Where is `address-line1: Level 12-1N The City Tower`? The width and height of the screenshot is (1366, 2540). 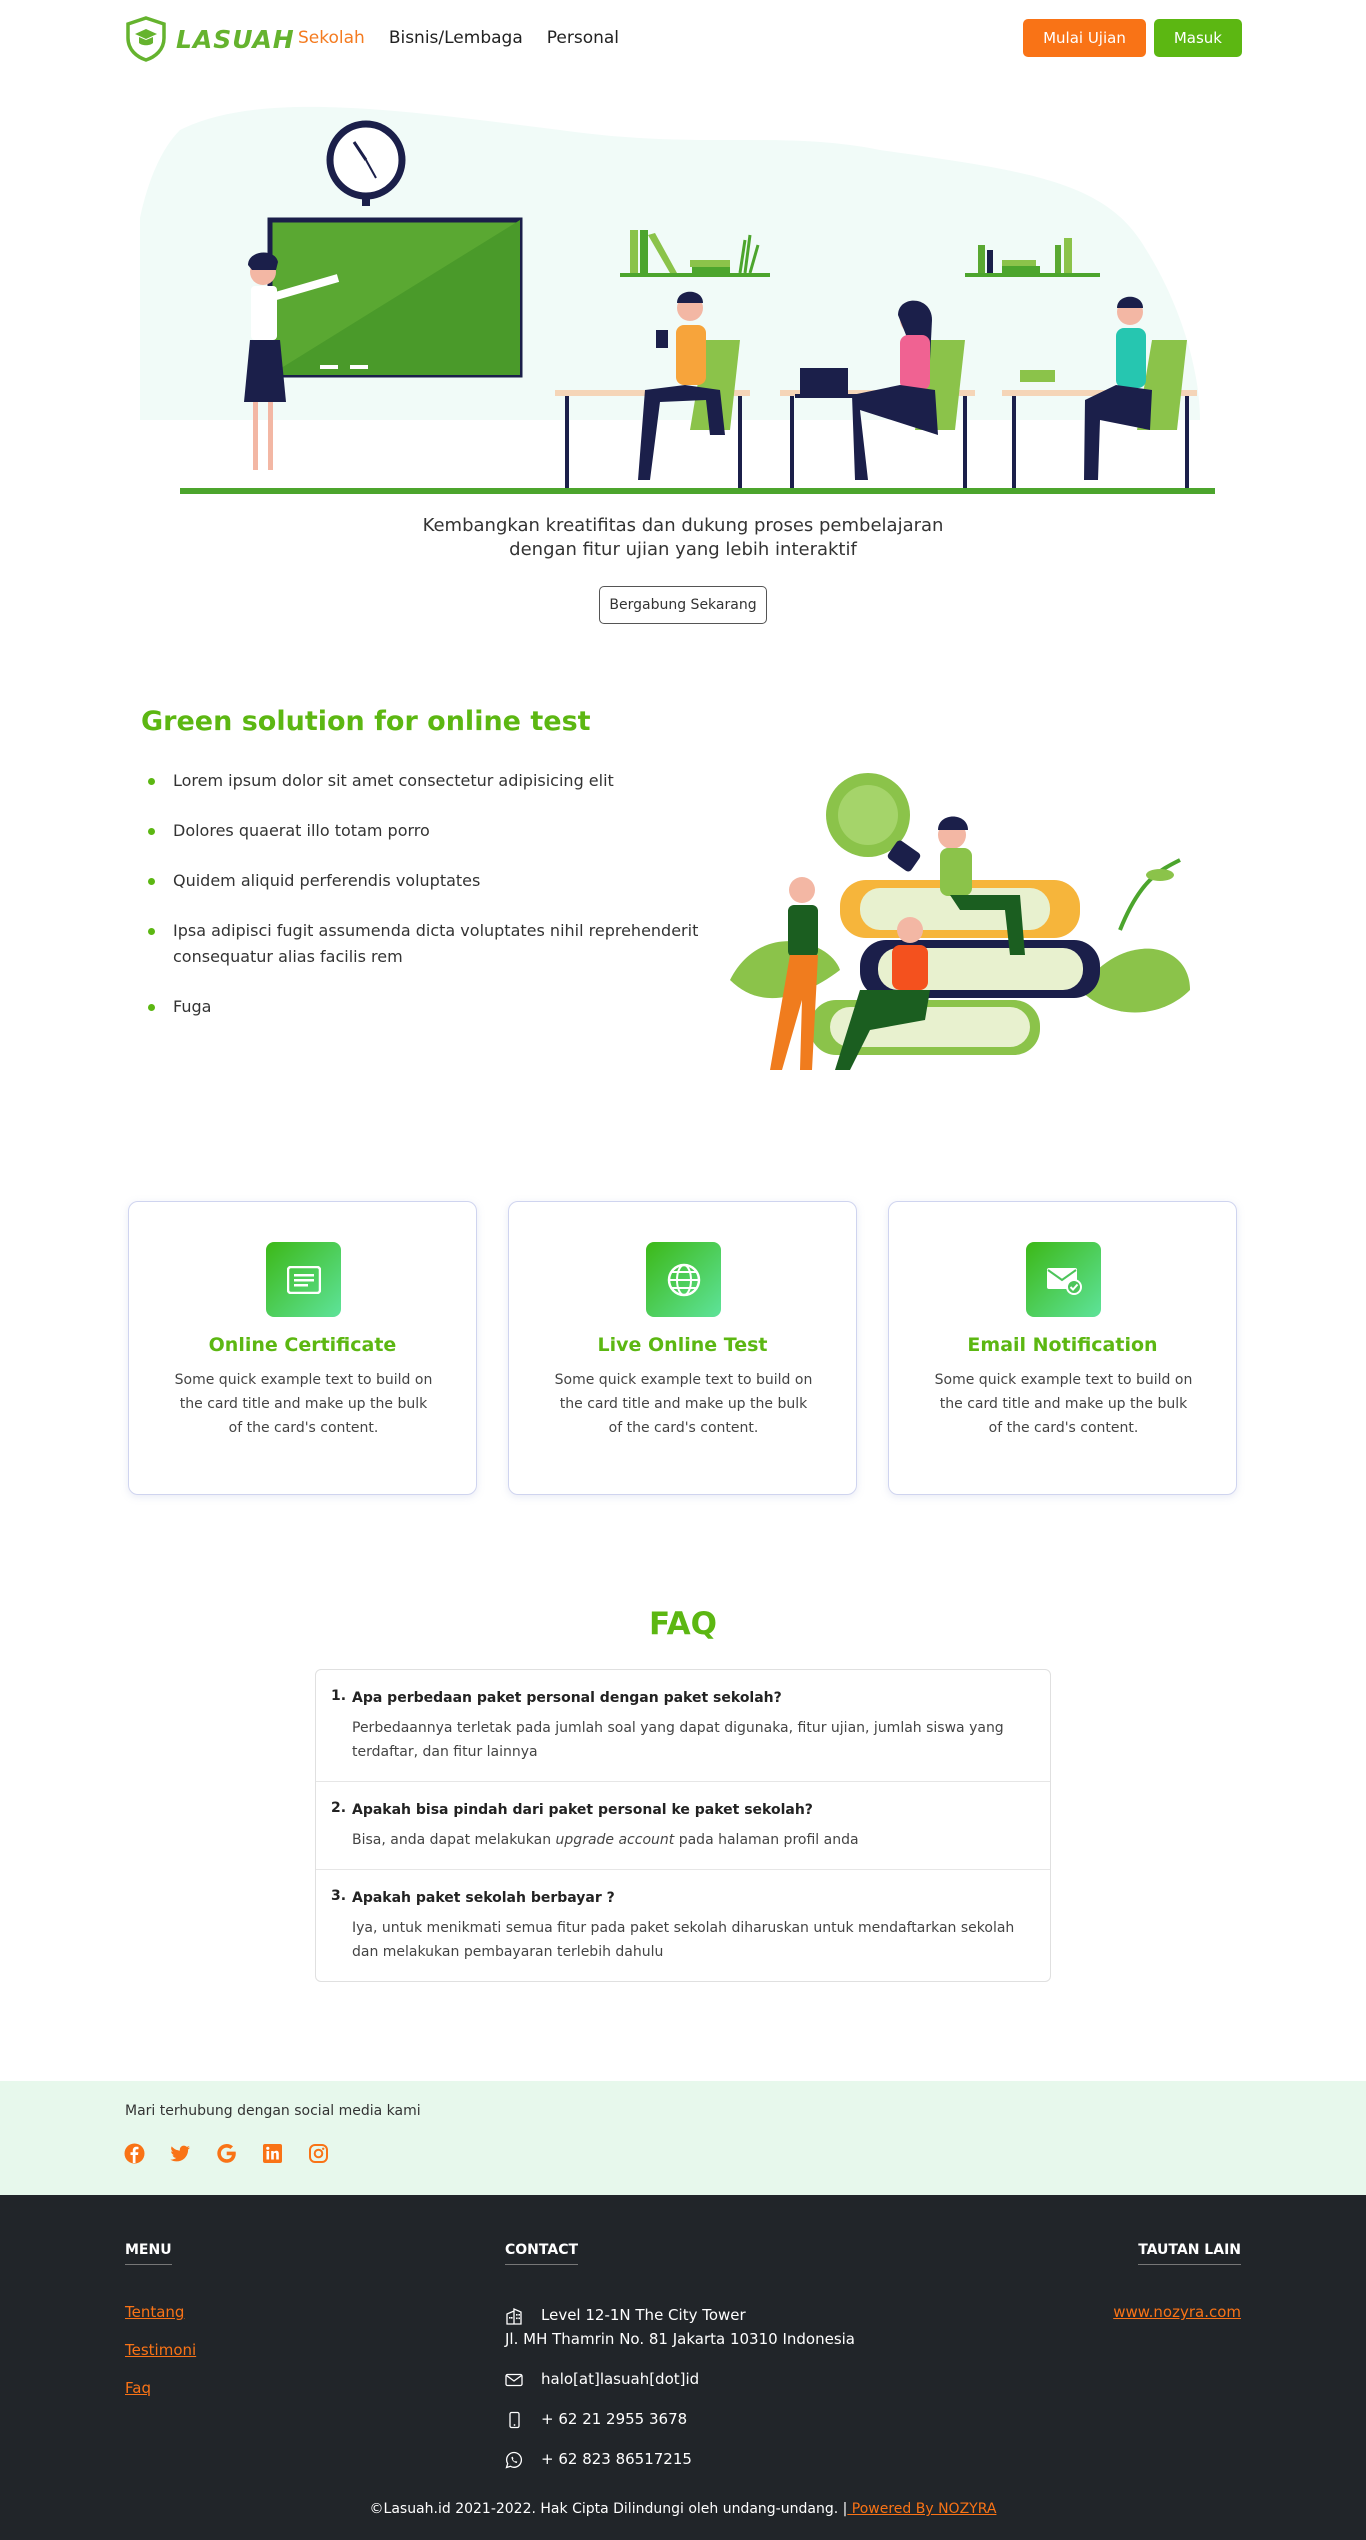
address-line1: Level 12-1N The City Tower is located at coordinates (643, 2315).